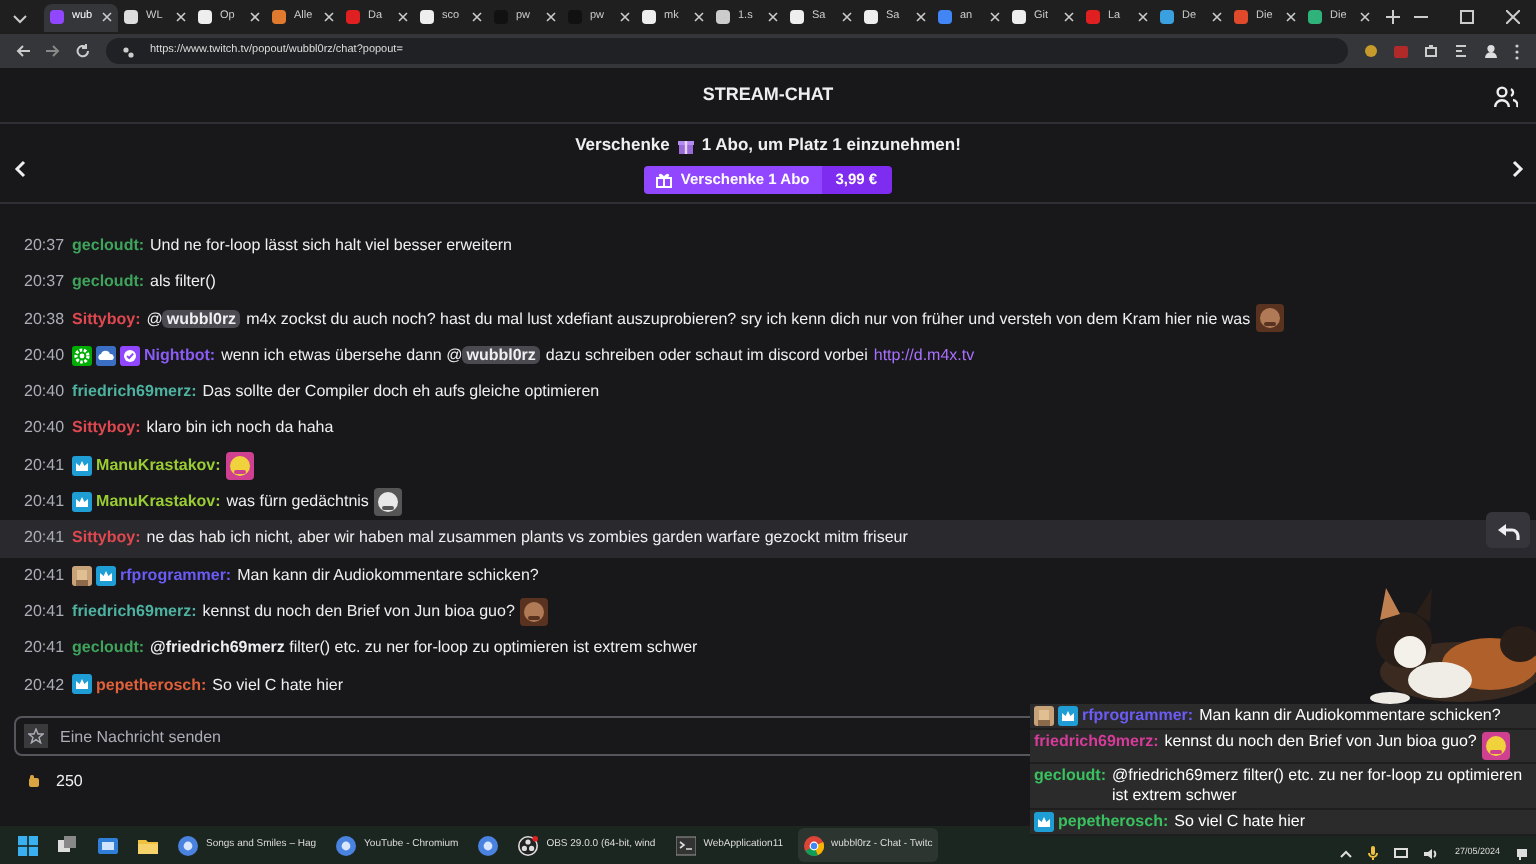 Image resolution: width=1536 pixels, height=864 pixels. I want to click on tab-search-icon, so click(20, 17).